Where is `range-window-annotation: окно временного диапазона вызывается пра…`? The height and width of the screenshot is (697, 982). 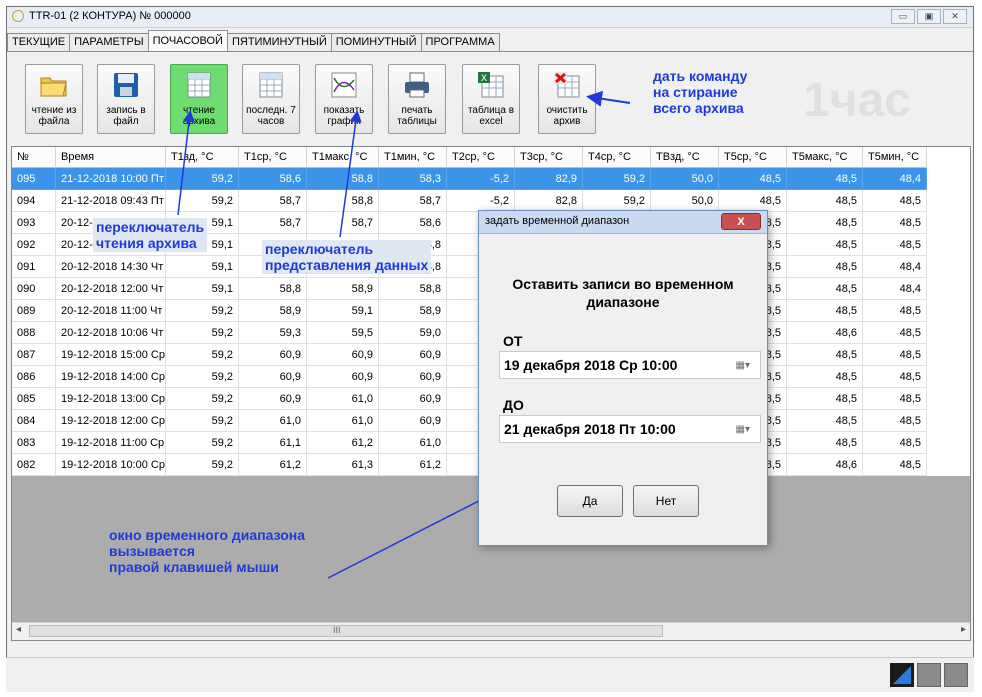 range-window-annotation: окно временного диапазона вызывается пра… is located at coordinates (207, 551).